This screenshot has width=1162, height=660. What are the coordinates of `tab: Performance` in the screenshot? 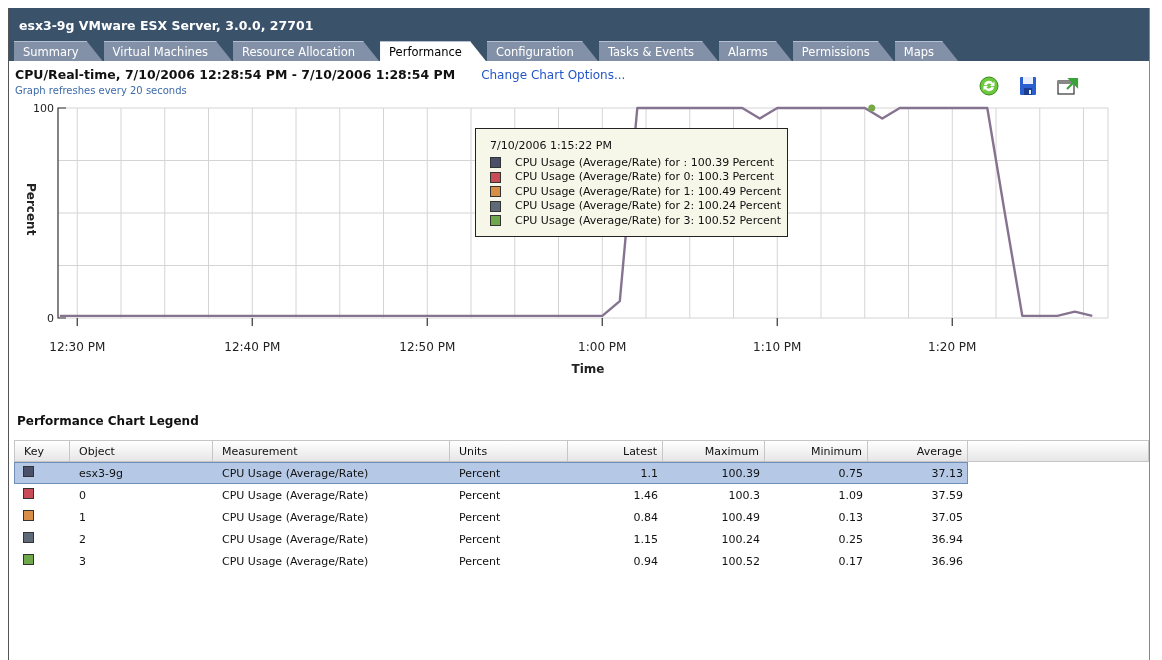 It's located at (433, 51).